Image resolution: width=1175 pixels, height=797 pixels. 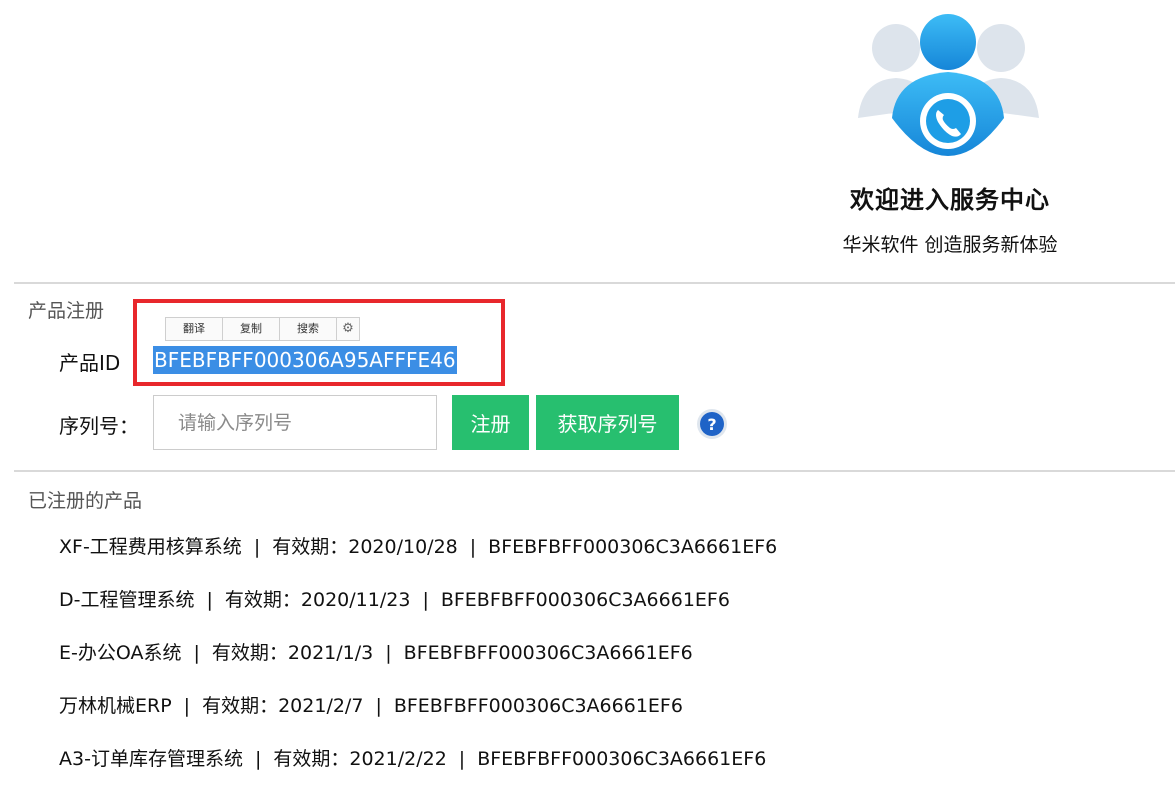 I want to click on product-name: D-工程管理系统, so click(x=127, y=600).